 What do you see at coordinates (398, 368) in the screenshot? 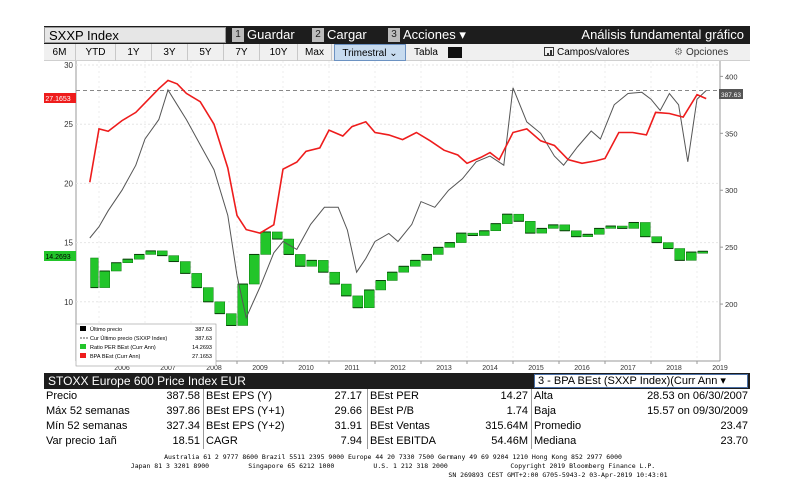
I see `x-tick-label: 2012` at bounding box center [398, 368].